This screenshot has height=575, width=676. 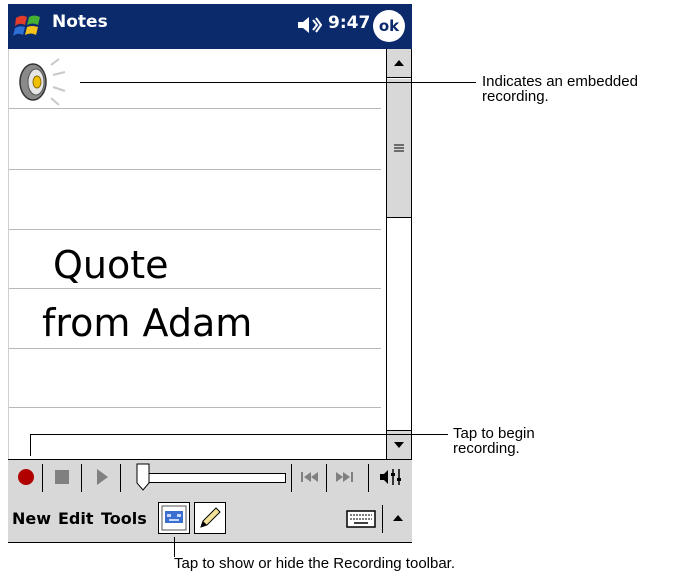 What do you see at coordinates (102, 477) in the screenshot?
I see `play-icon` at bounding box center [102, 477].